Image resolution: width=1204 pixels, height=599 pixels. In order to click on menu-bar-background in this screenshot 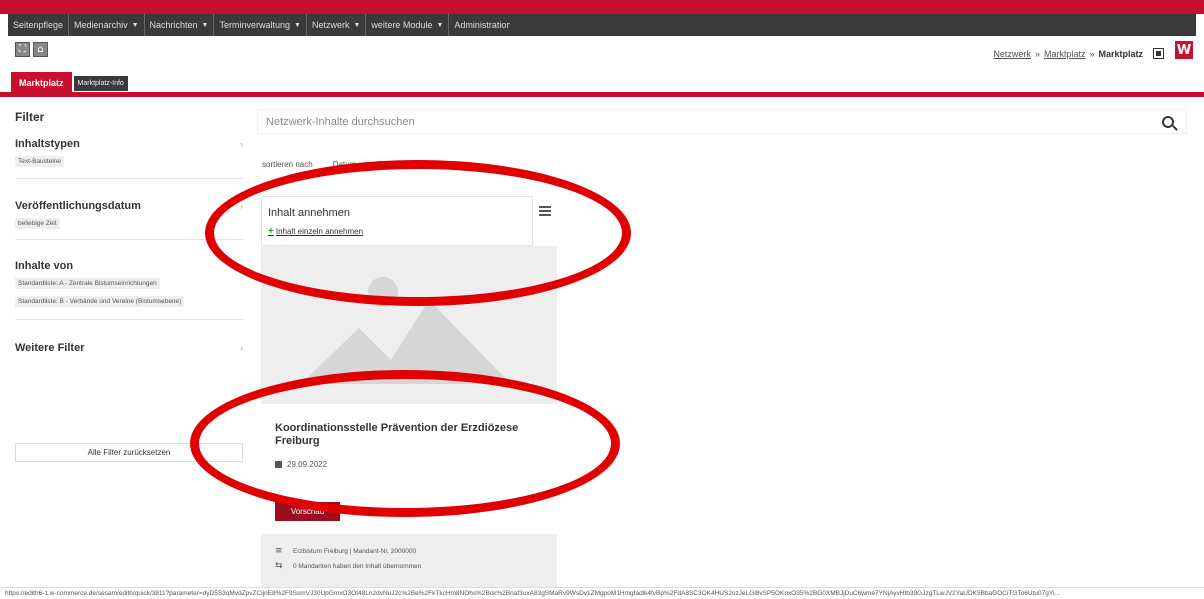, I will do `click(853, 25)`.